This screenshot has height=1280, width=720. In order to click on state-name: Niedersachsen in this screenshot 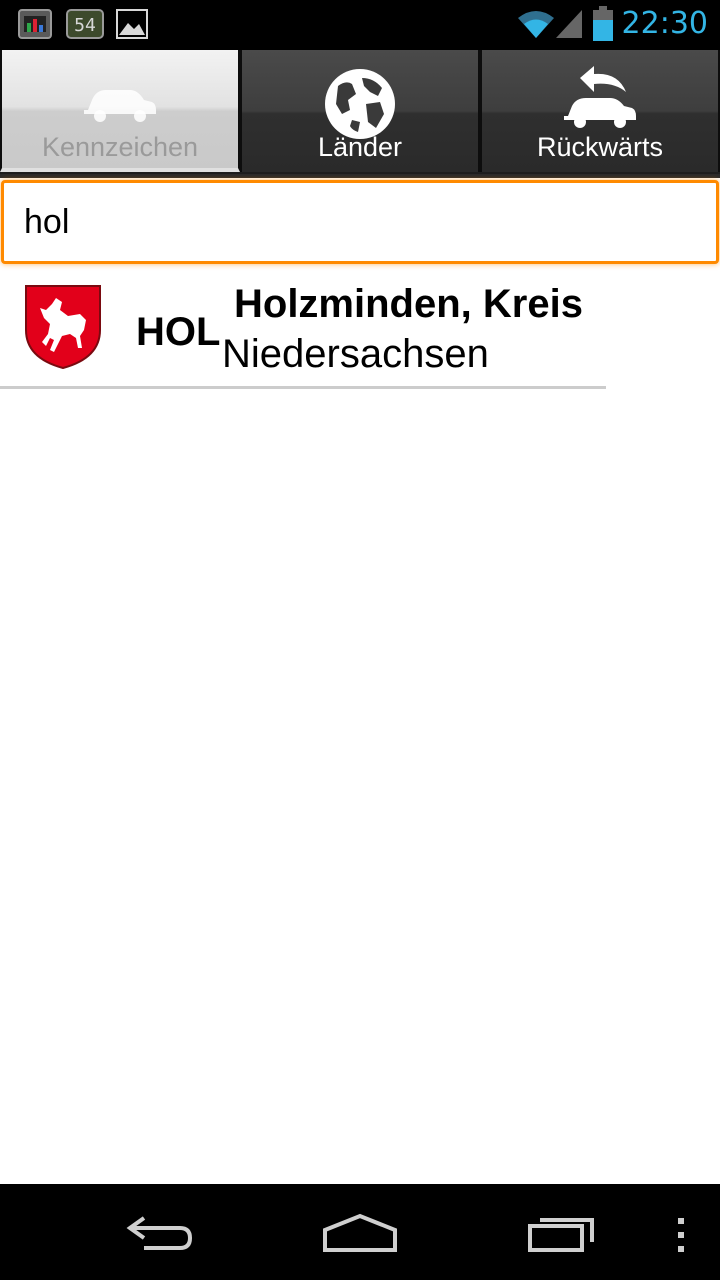, I will do `click(355, 354)`.